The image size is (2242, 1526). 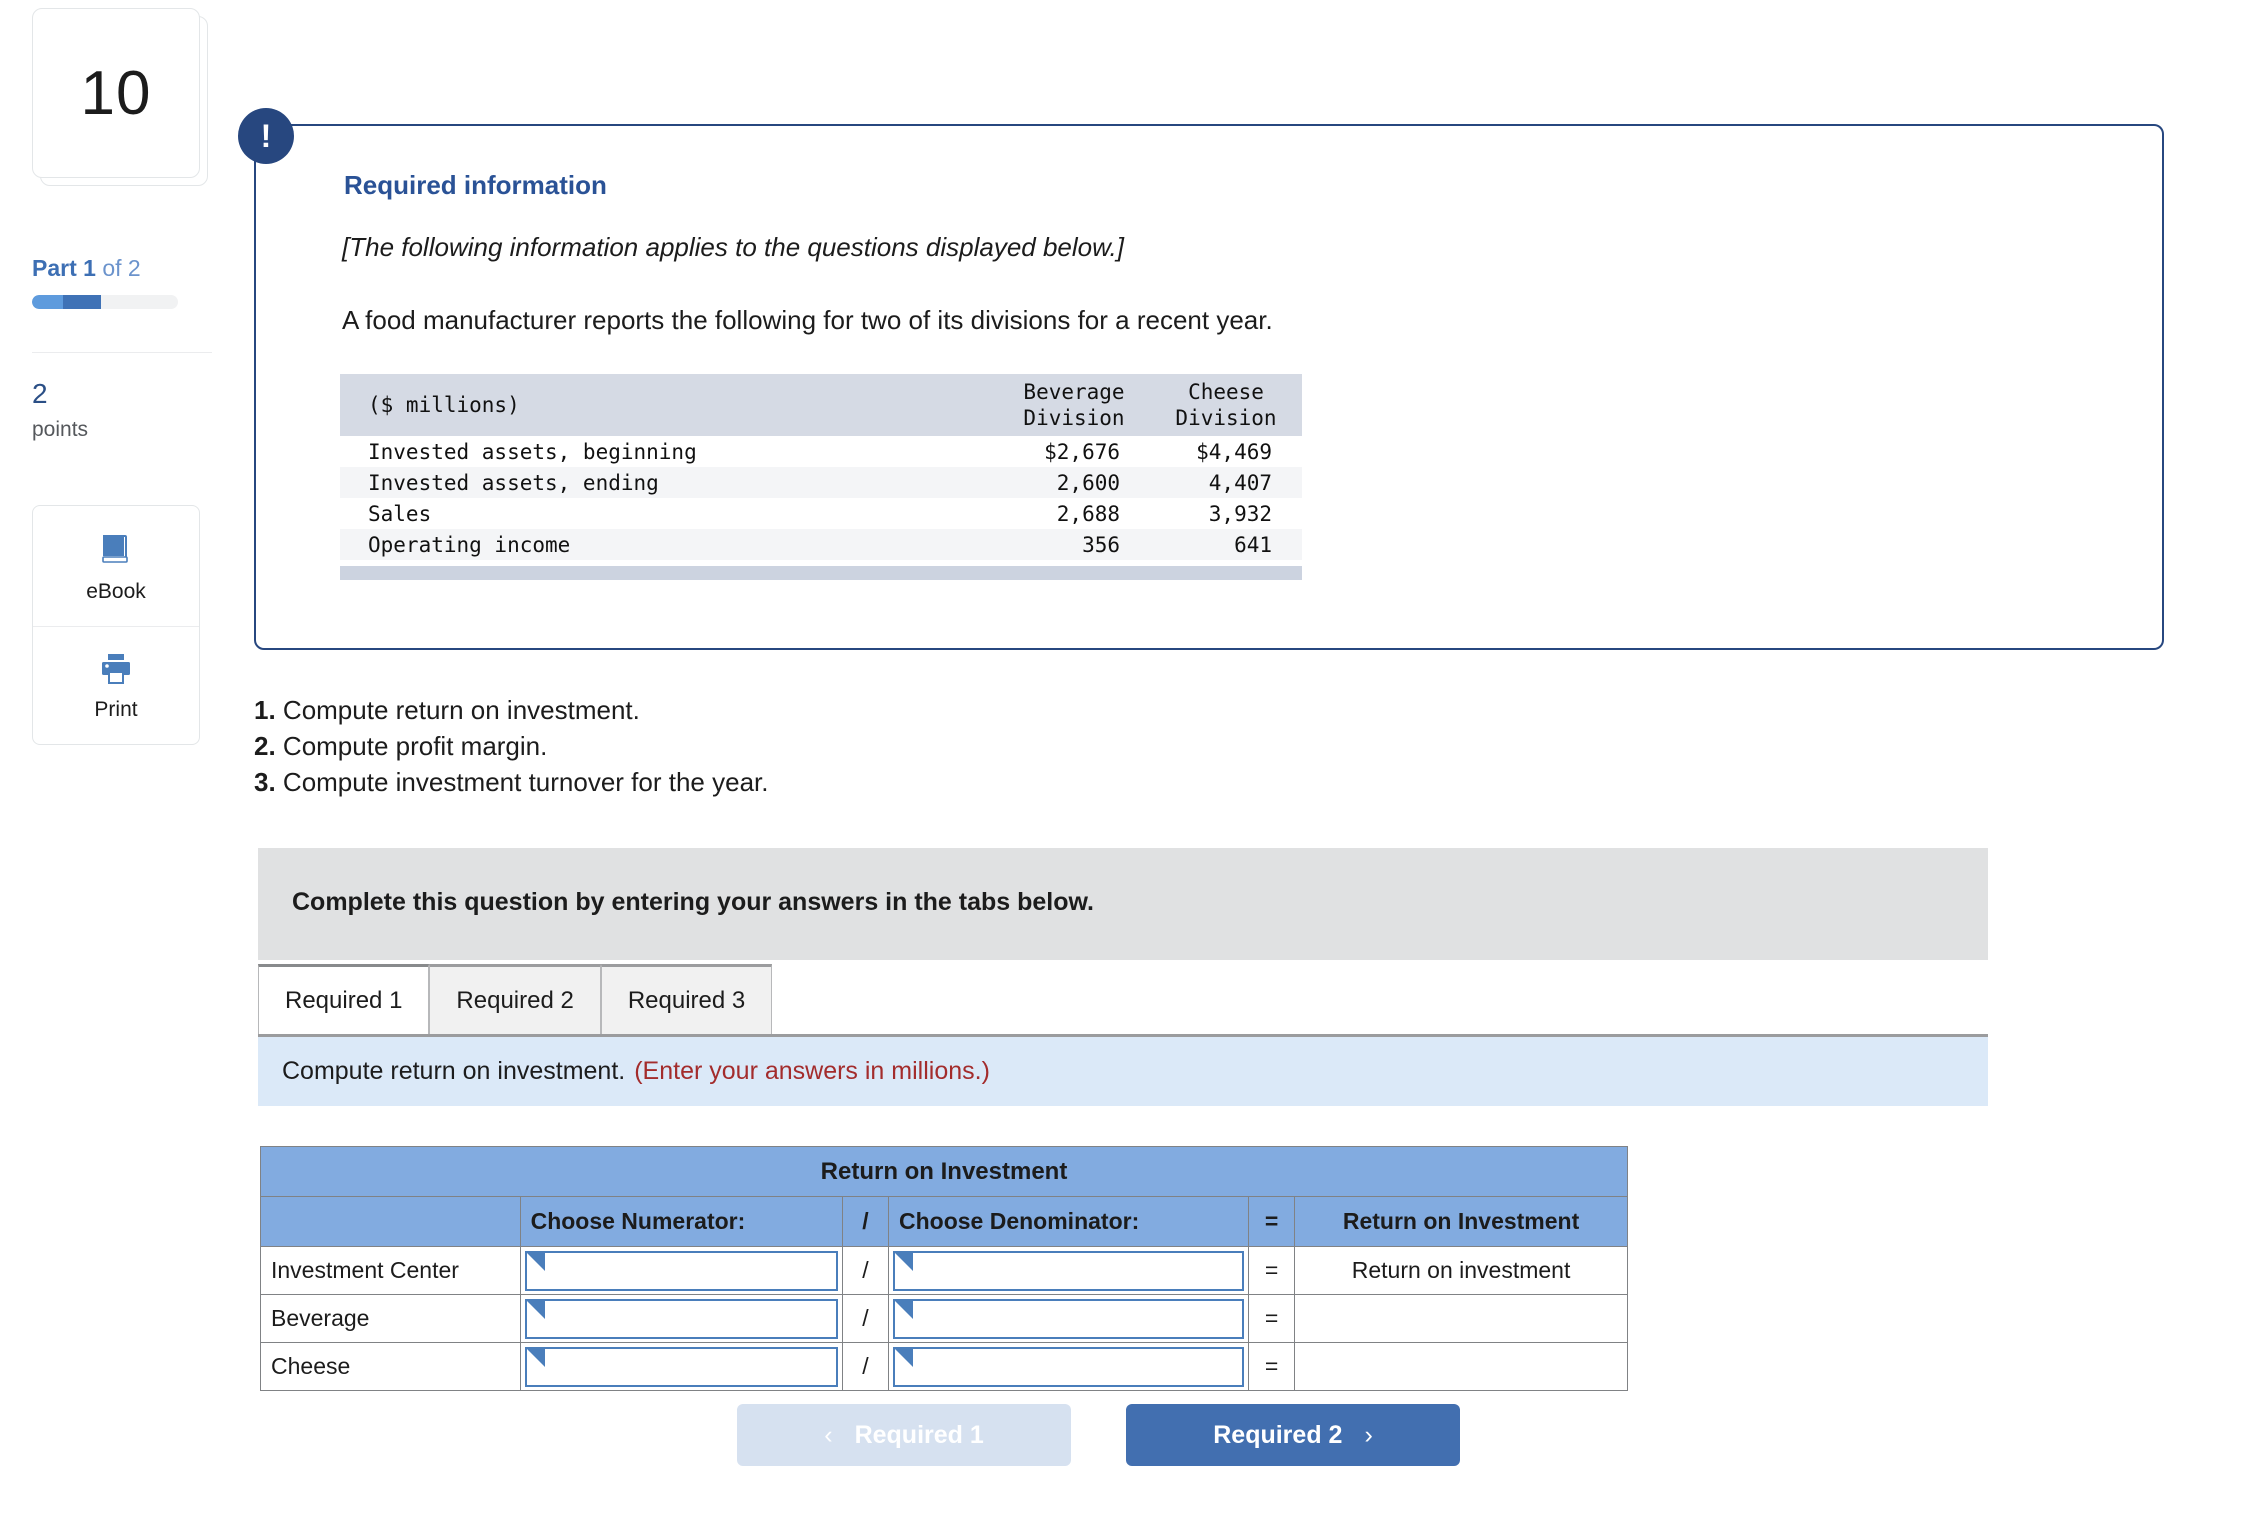 What do you see at coordinates (116, 685) in the screenshot?
I see `print-button: Print` at bounding box center [116, 685].